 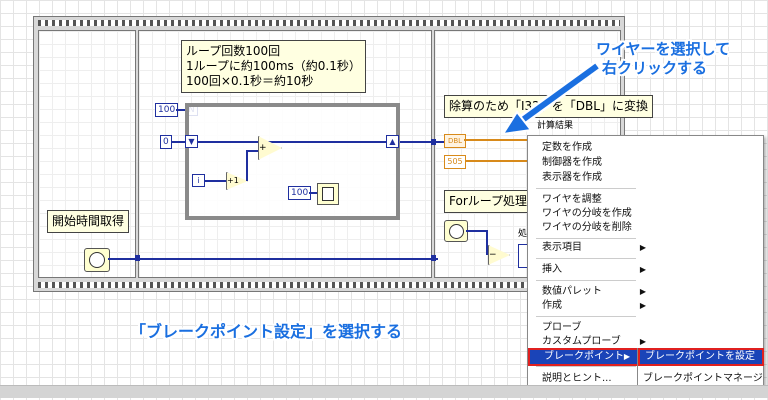 I want to click on loop-note-line-2: 1ループに約100ms（約0.1秒）, so click(x=273, y=66).